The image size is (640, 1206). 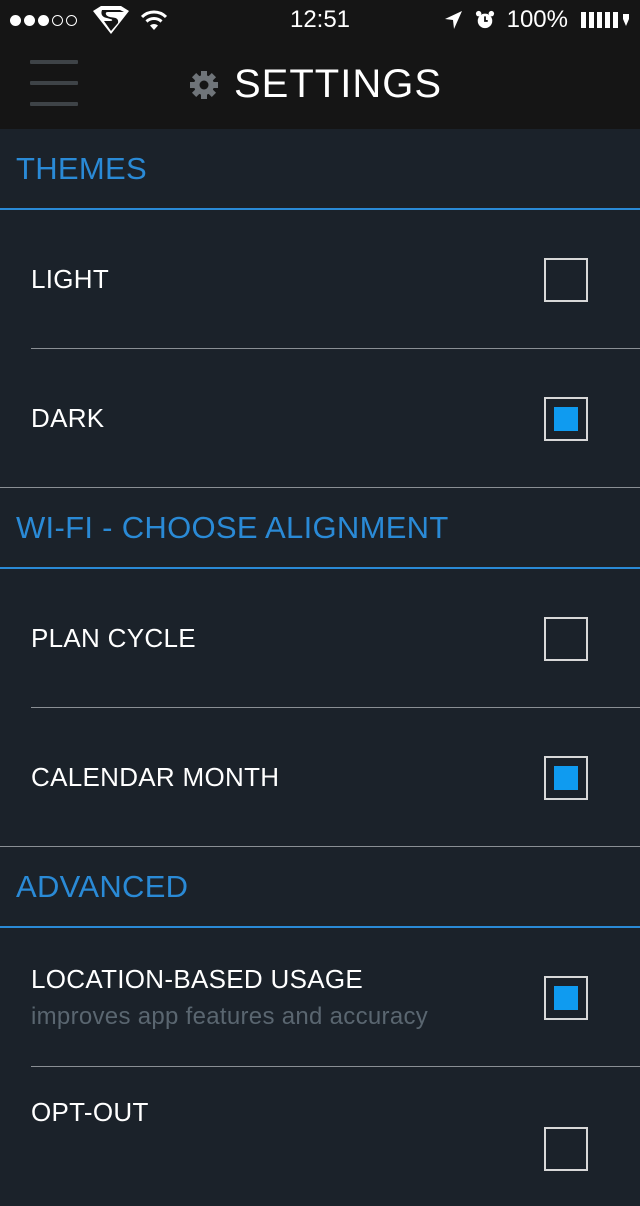 I want to click on option-row-calendar-month: CALENDAR MONTH, so click(x=320, y=777).